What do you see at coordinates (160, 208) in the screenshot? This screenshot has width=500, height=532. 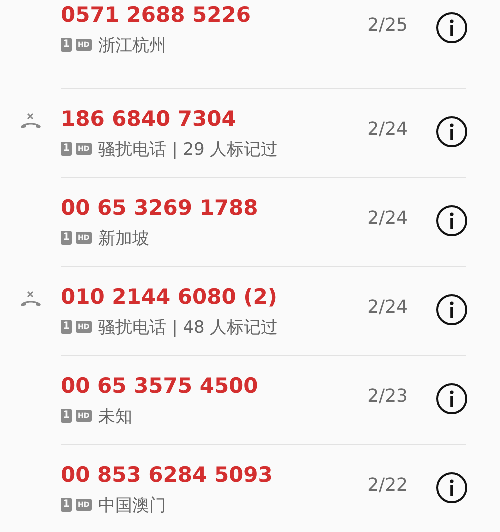 I see `phone-number: 00 65 3269 1788` at bounding box center [160, 208].